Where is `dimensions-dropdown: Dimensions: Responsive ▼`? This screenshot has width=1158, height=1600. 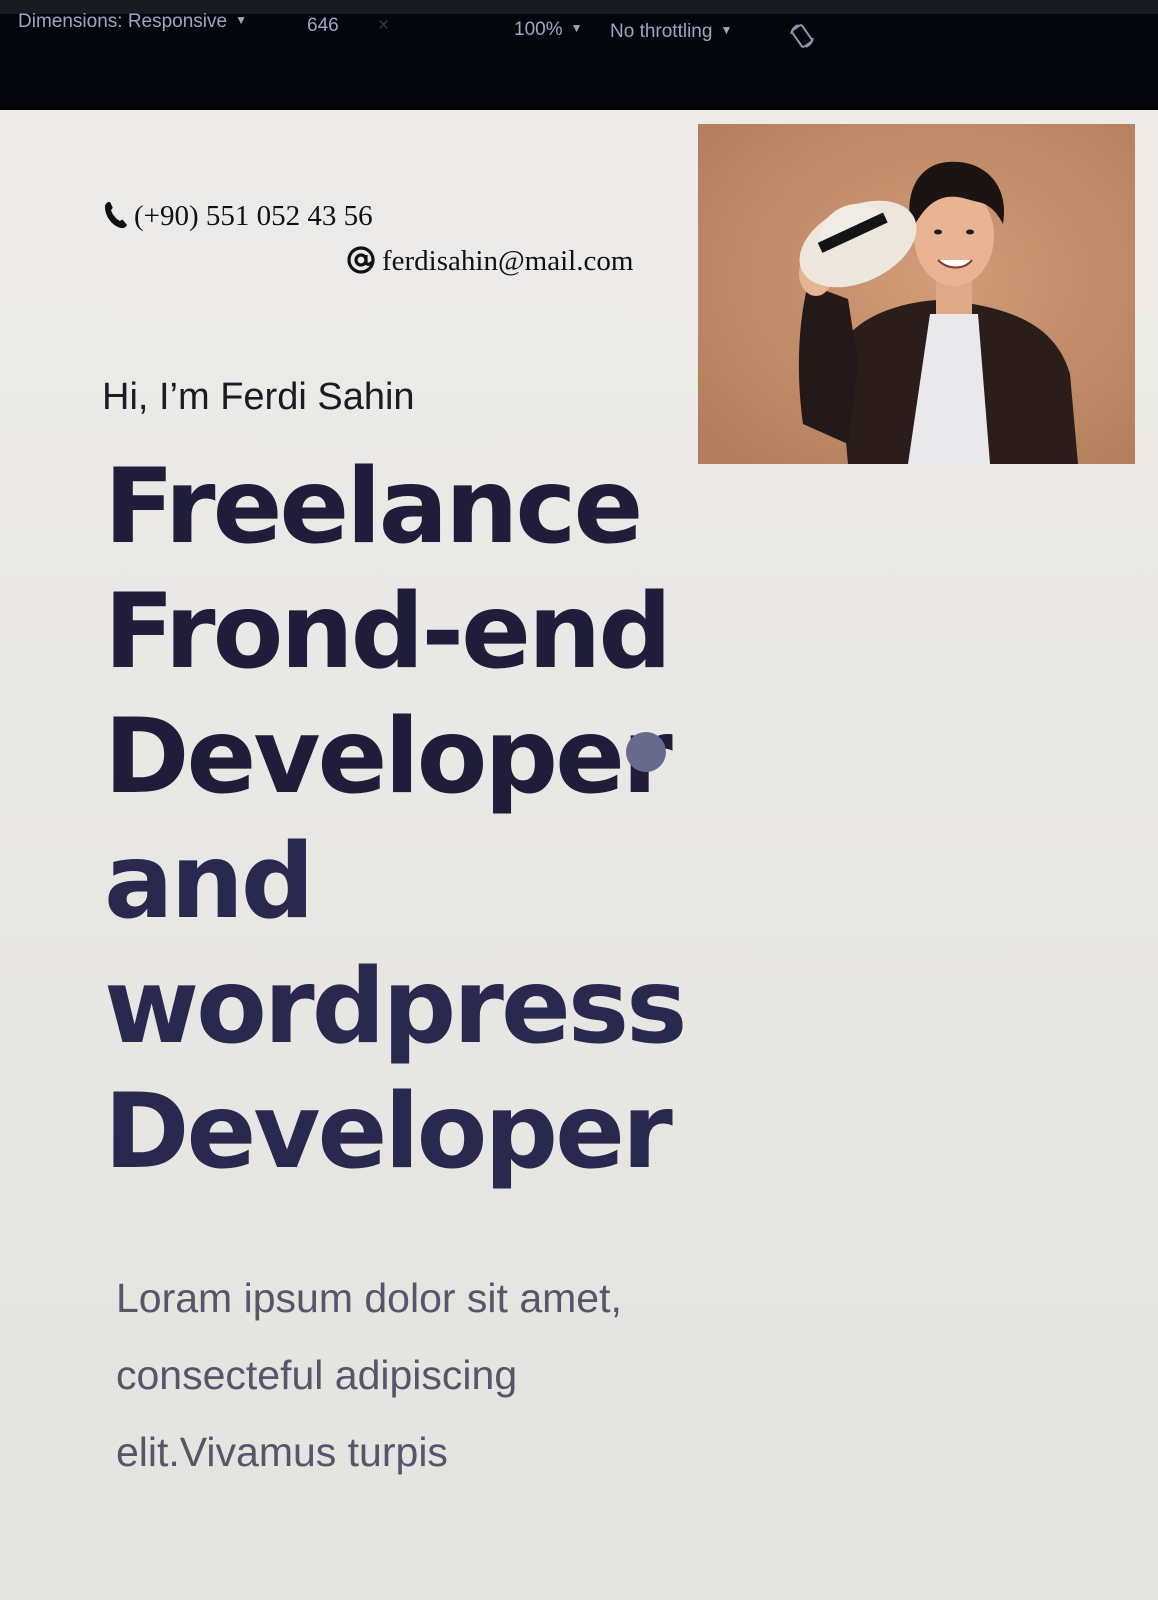
dimensions-dropdown: Dimensions: Responsive ▼ is located at coordinates (132, 21).